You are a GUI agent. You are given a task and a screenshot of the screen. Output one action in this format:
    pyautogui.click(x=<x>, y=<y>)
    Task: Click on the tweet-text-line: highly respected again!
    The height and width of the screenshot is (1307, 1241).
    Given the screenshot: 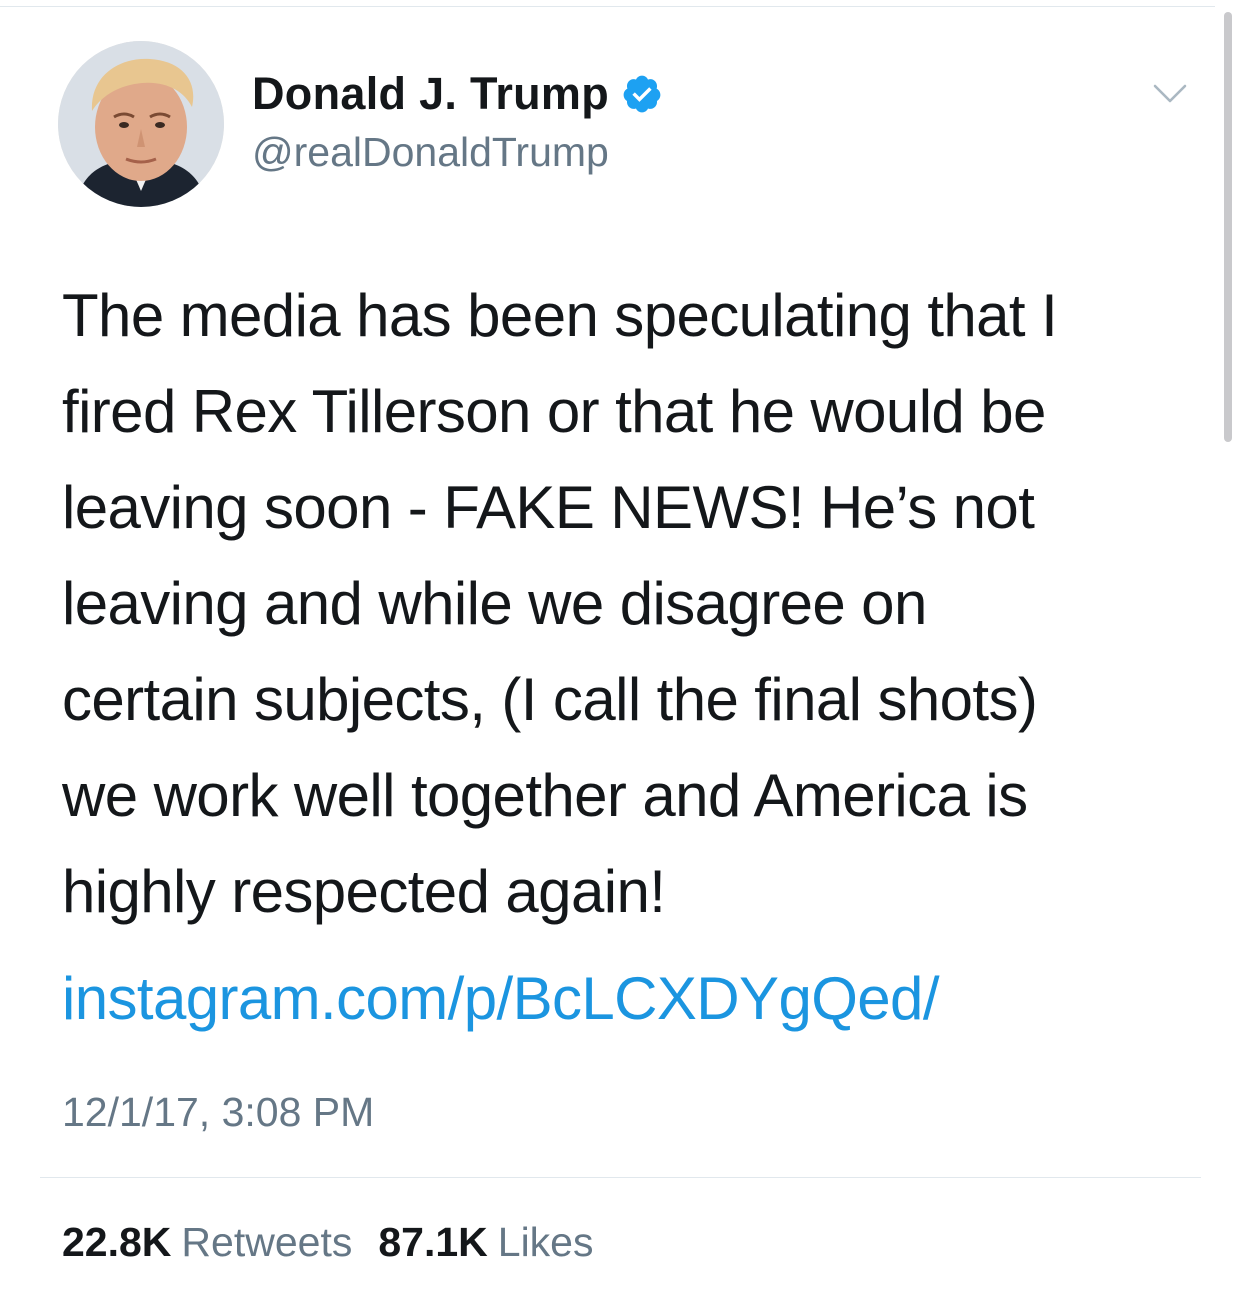 What is the action you would take?
    pyautogui.click(x=364, y=891)
    